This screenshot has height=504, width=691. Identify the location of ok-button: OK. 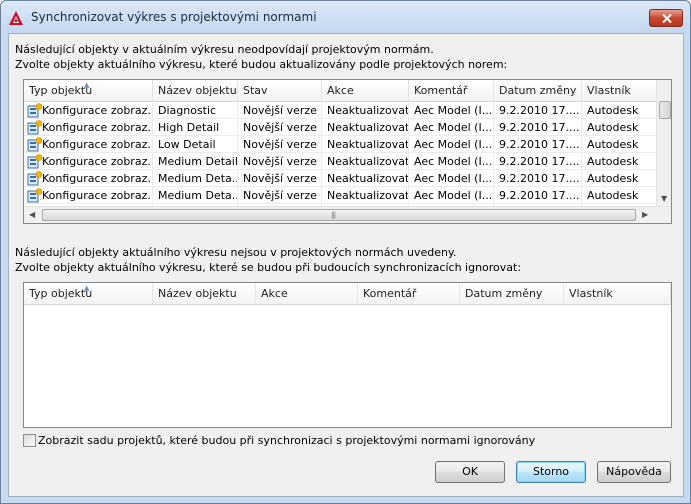
(470, 472).